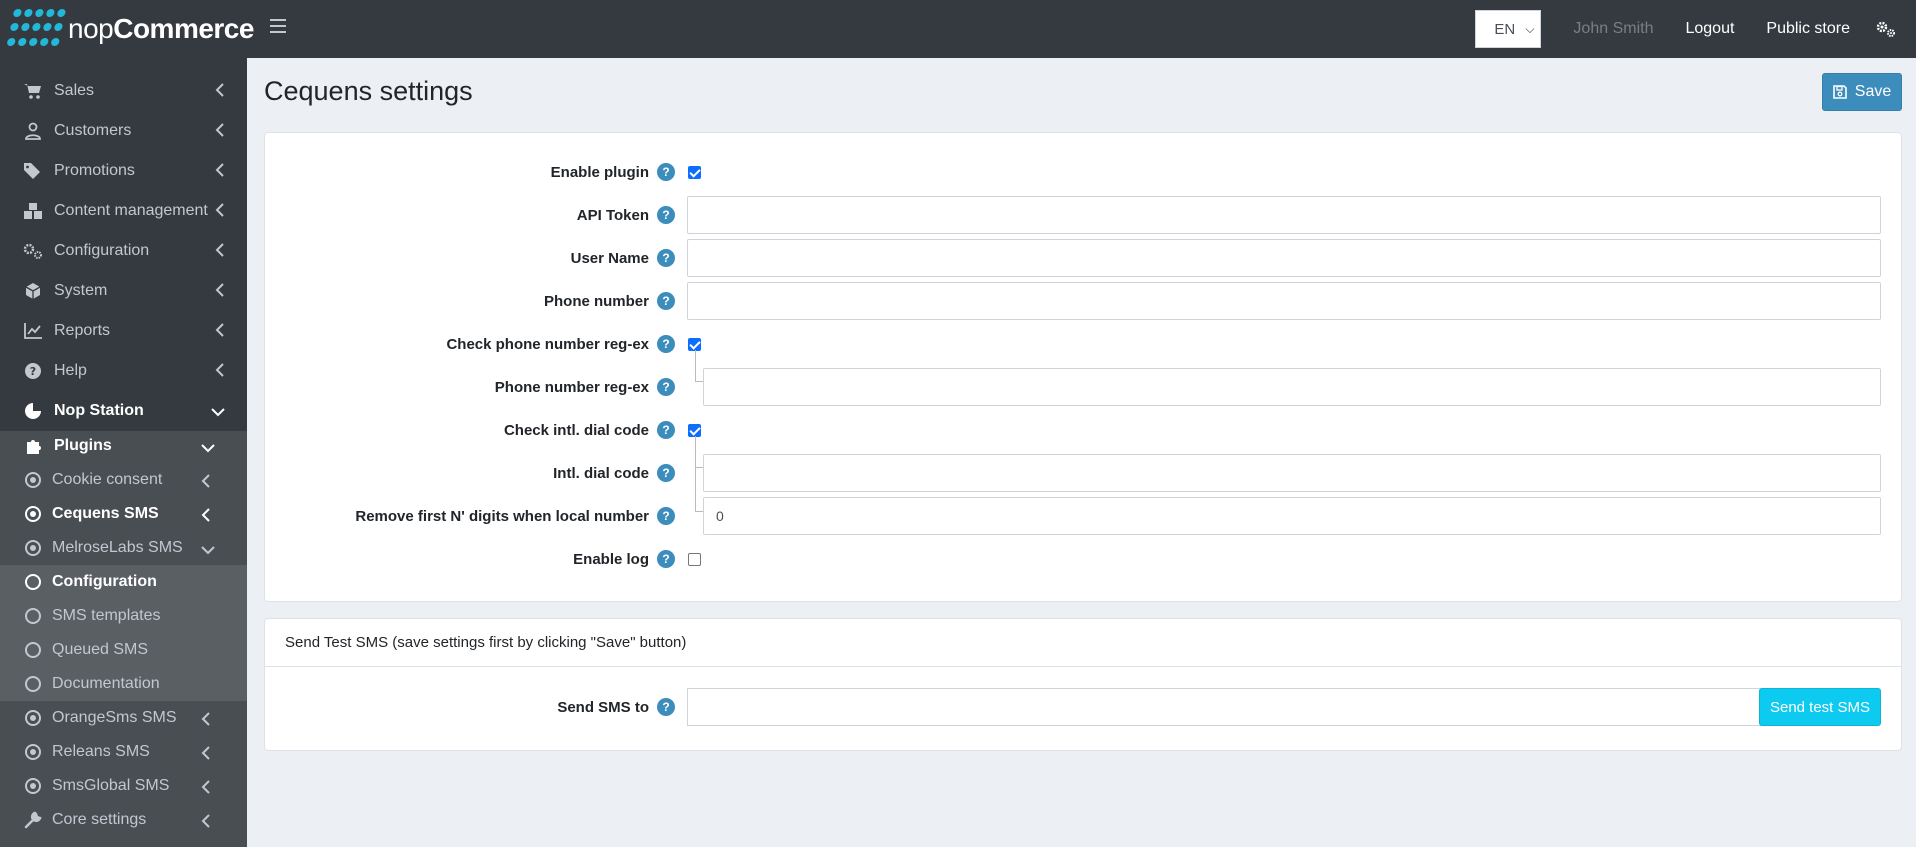 Image resolution: width=1916 pixels, height=847 pixels. I want to click on sidebar-item-customers: Customers, so click(123, 131).